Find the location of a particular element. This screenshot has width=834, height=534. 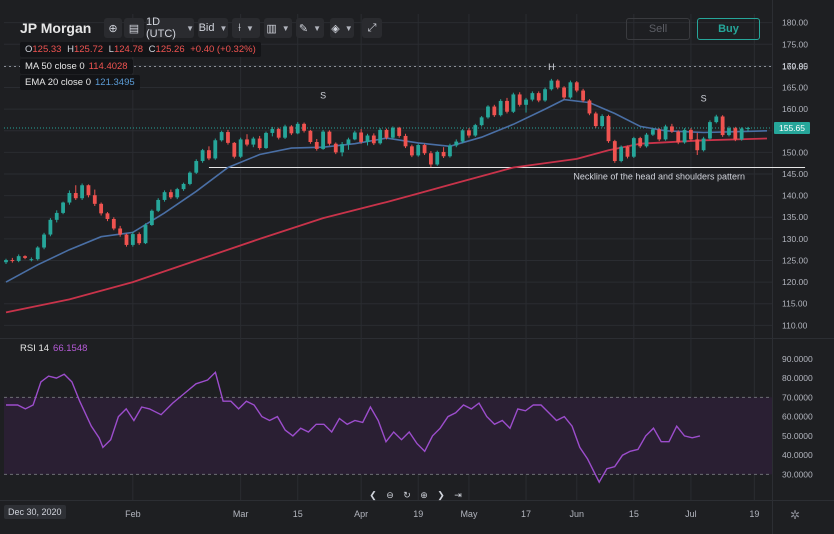

y-tick-label: 115.00 is located at coordinates (795, 304).